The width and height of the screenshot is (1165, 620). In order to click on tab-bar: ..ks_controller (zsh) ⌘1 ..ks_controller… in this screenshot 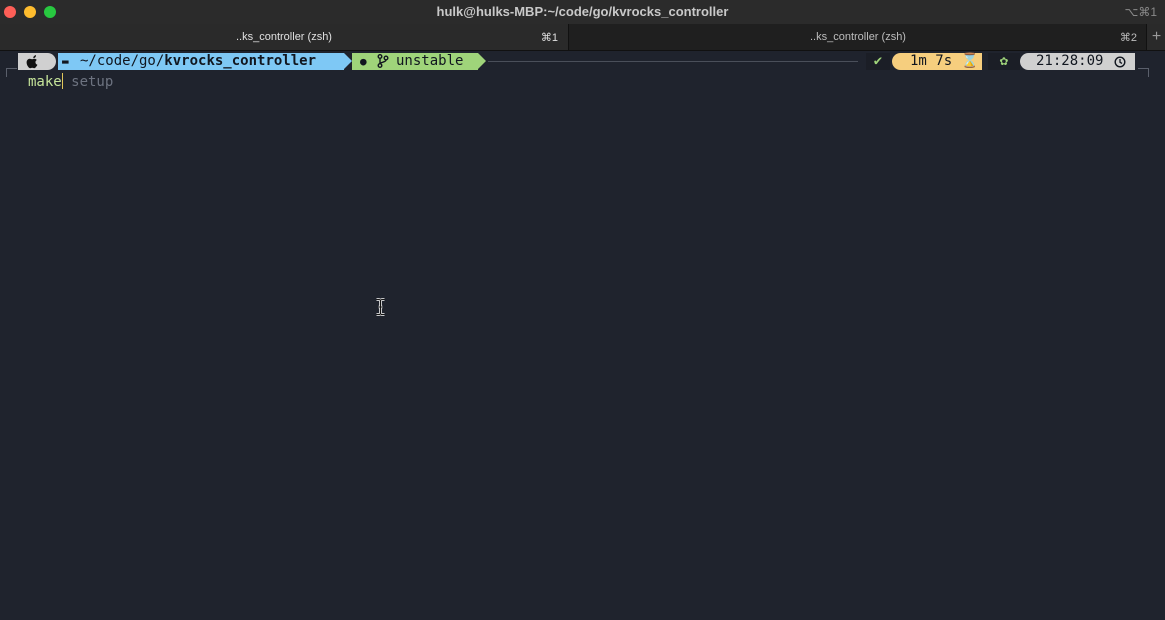, I will do `click(582, 37)`.